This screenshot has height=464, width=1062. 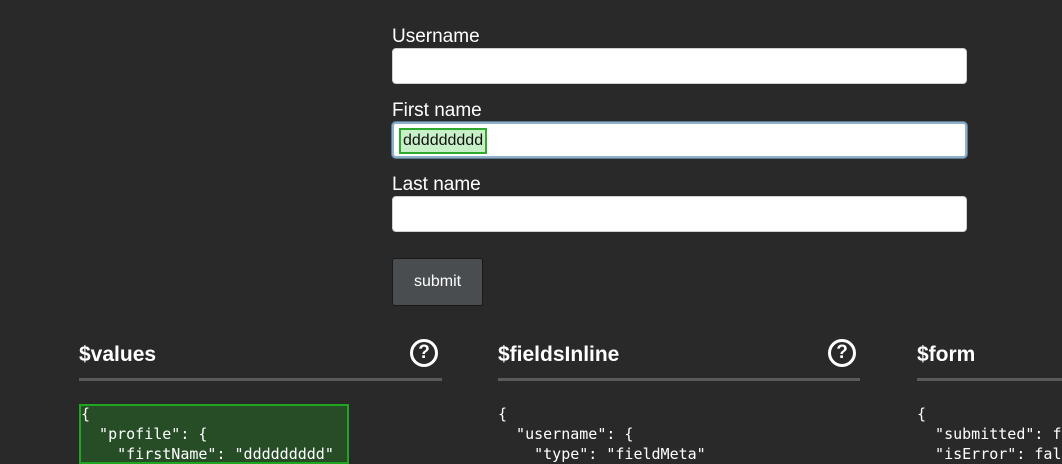 I want to click on last-name-input, so click(x=679, y=214).